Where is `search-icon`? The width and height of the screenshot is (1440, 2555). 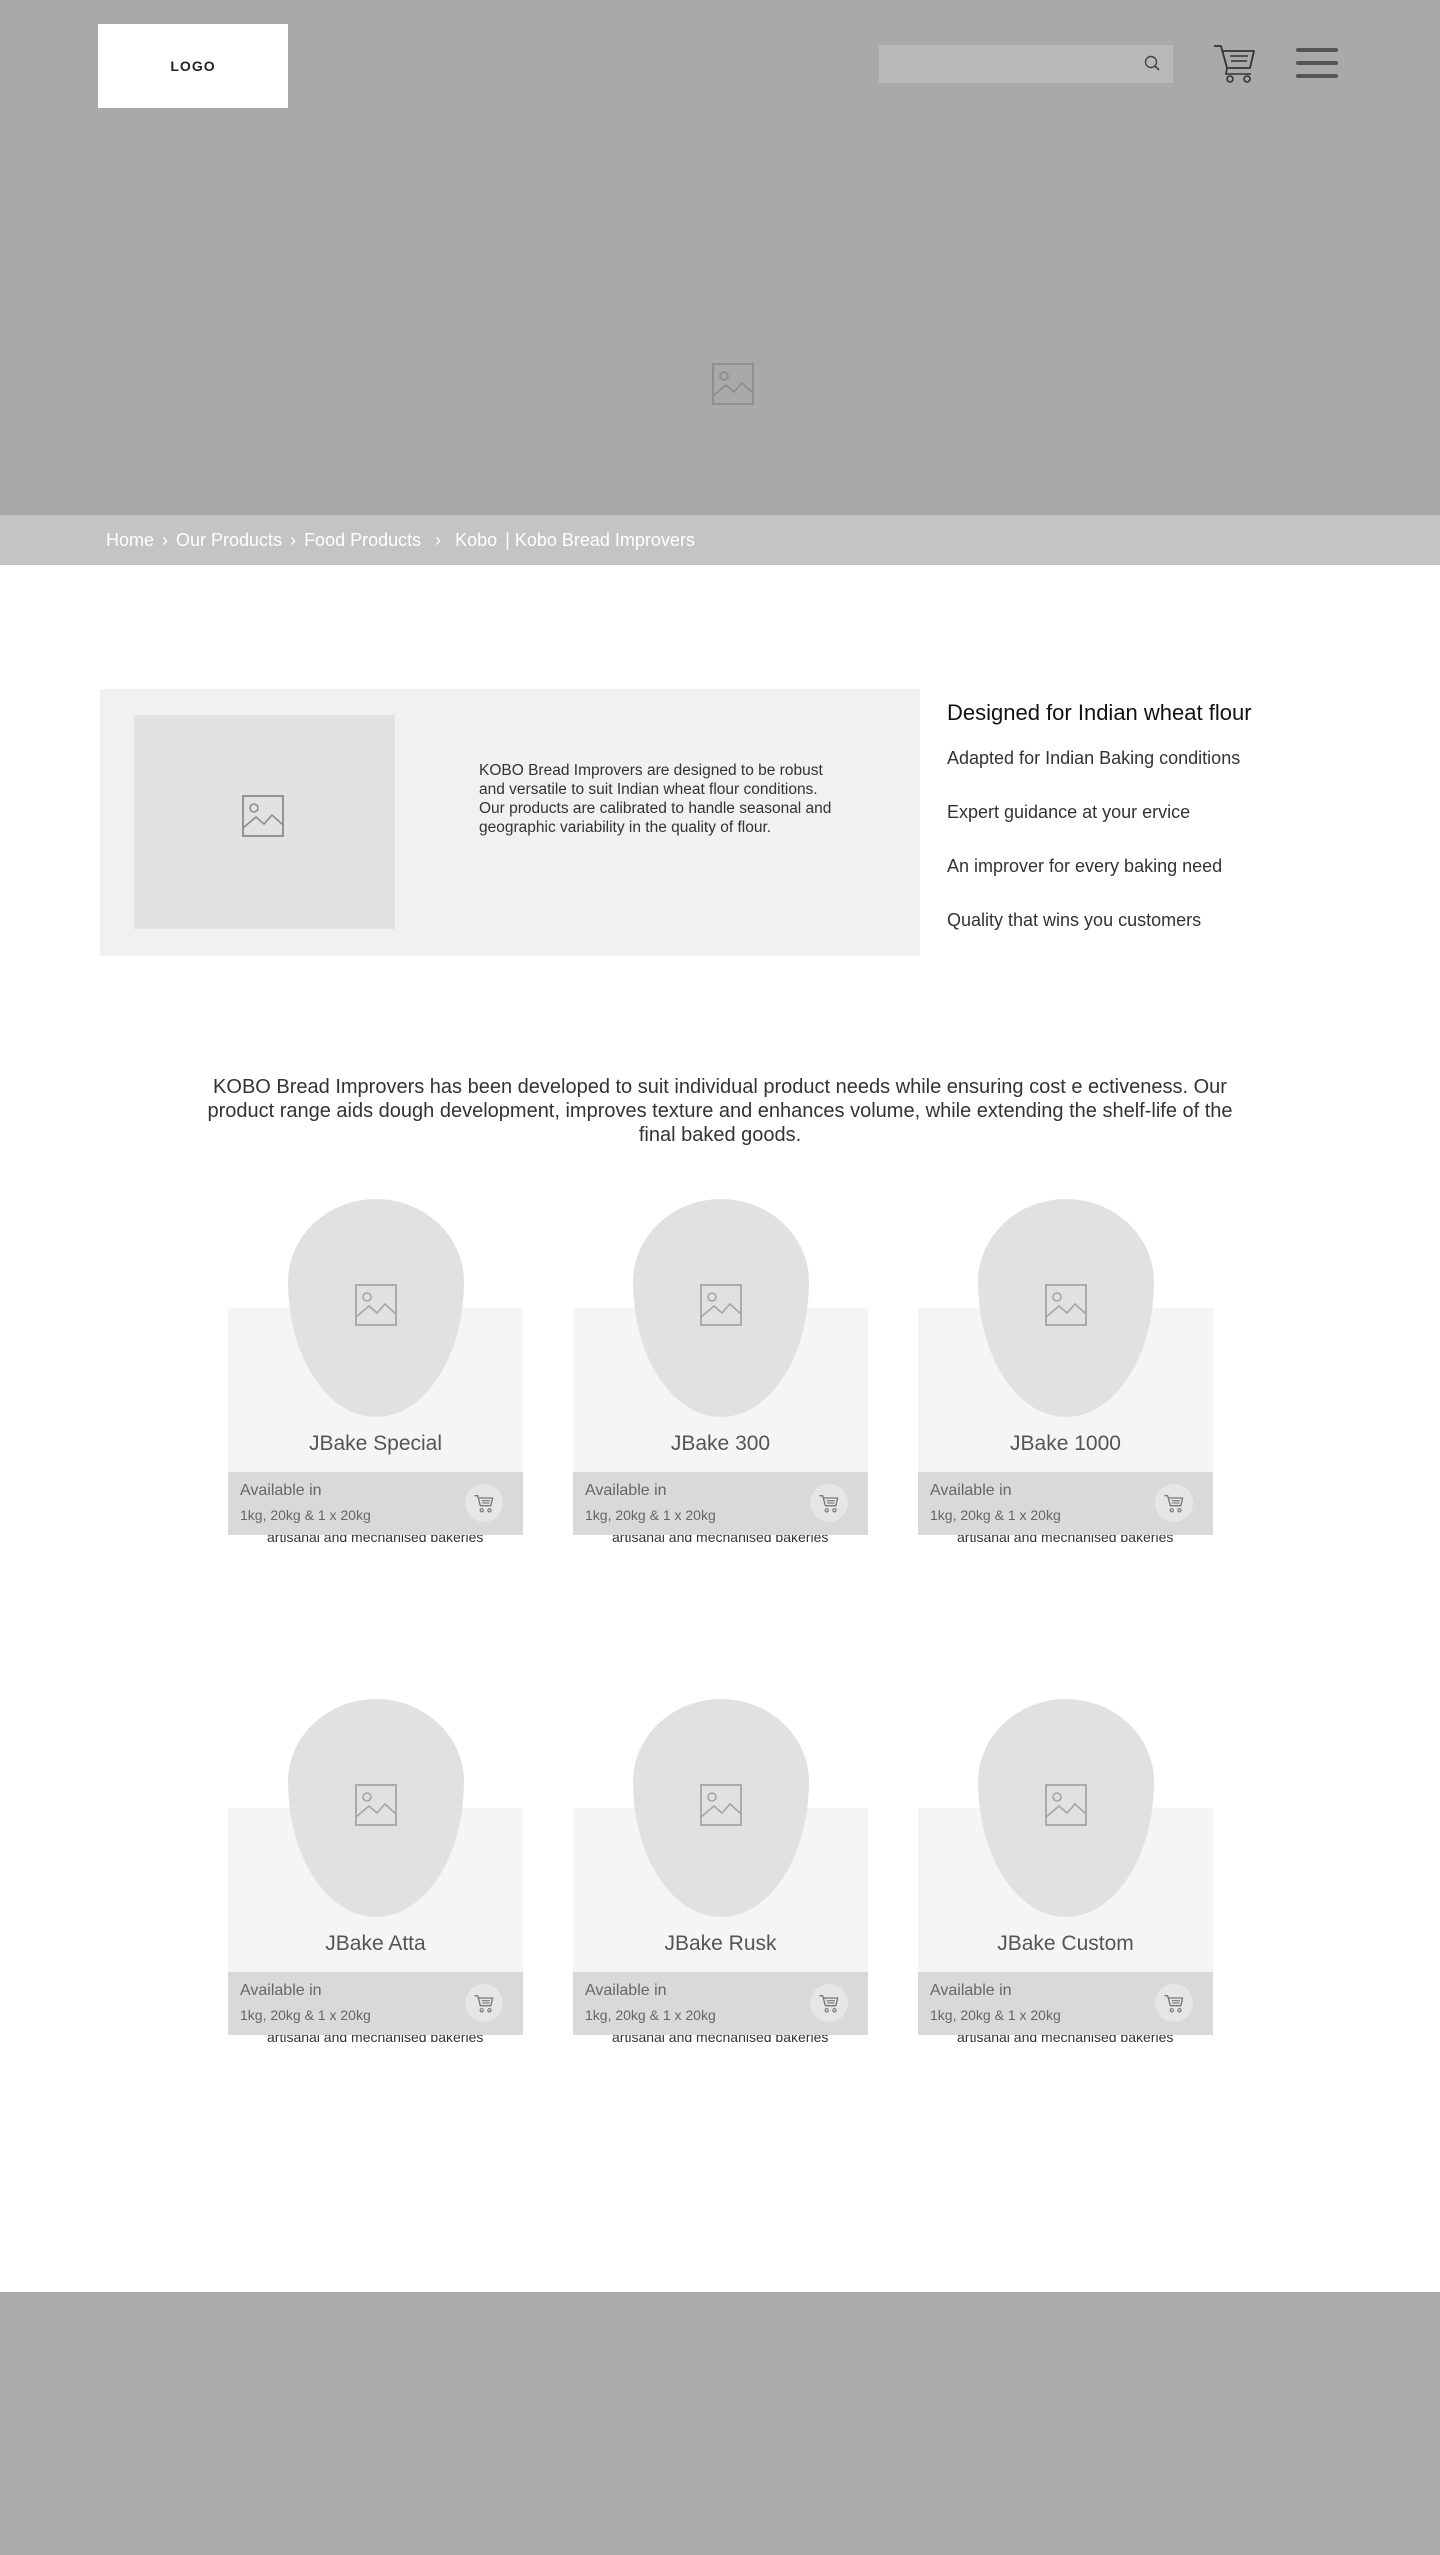 search-icon is located at coordinates (1153, 64).